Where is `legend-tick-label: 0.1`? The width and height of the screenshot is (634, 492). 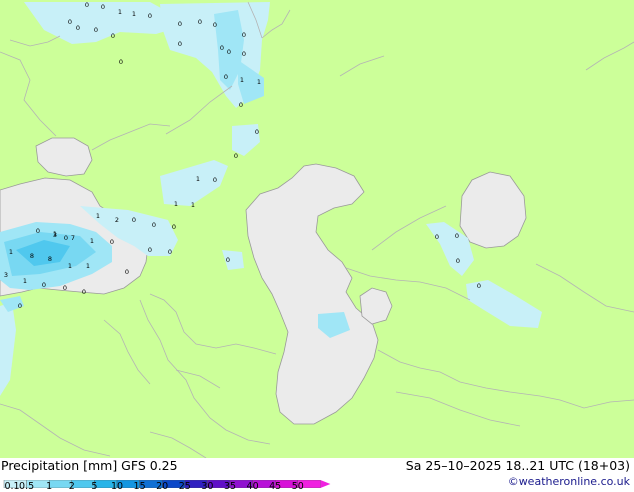 legend-tick-label: 0.1 is located at coordinates (12, 486).